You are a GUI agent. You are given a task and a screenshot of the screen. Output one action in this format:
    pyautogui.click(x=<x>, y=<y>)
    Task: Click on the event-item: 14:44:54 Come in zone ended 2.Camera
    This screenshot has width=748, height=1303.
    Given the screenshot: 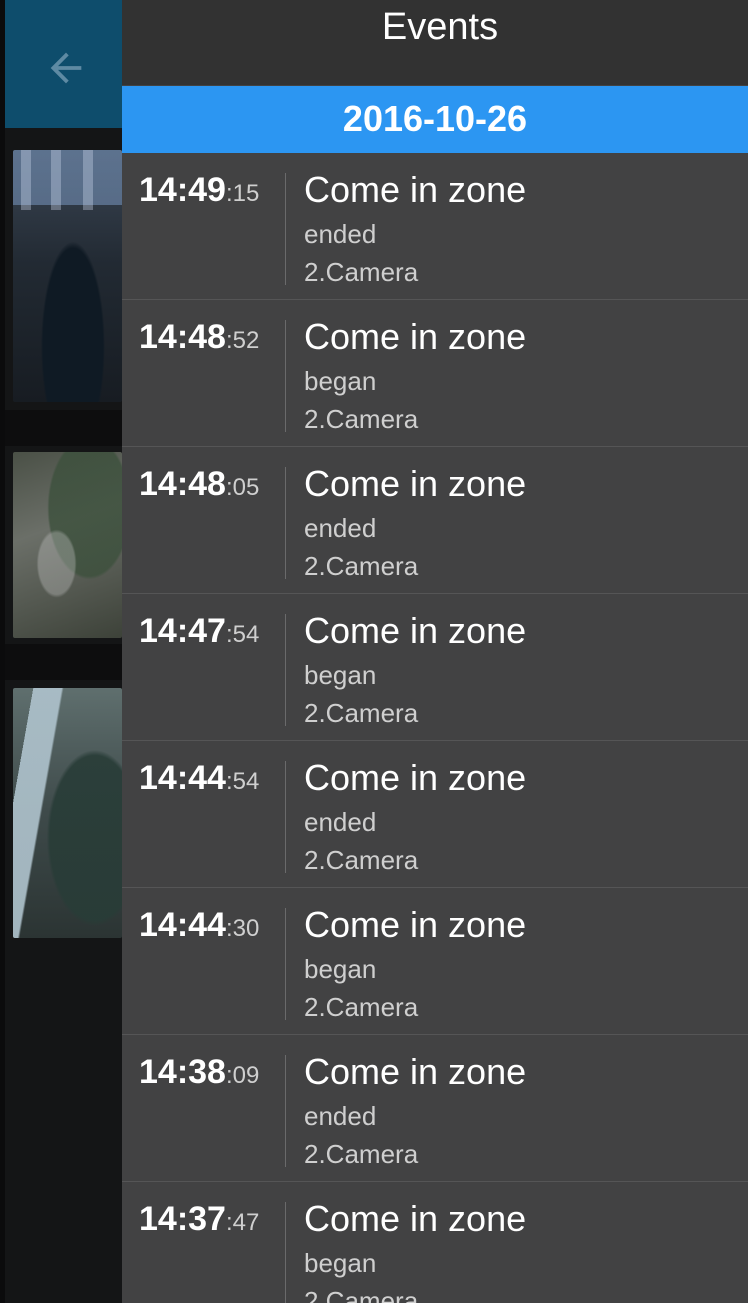 What is the action you would take?
    pyautogui.click(x=435, y=814)
    